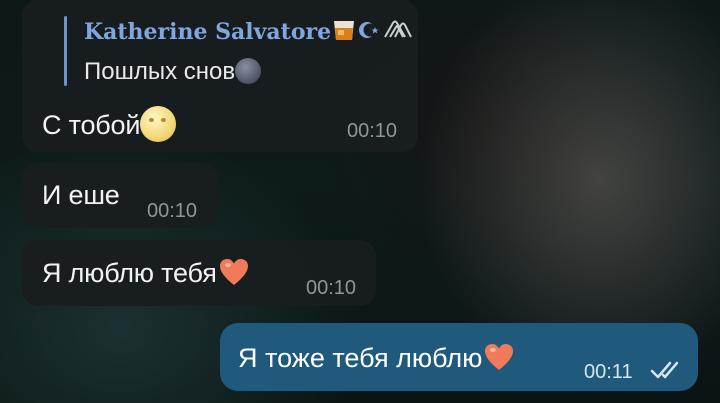 The height and width of the screenshot is (403, 720). What do you see at coordinates (81, 195) in the screenshot?
I see `message-text: И еше` at bounding box center [81, 195].